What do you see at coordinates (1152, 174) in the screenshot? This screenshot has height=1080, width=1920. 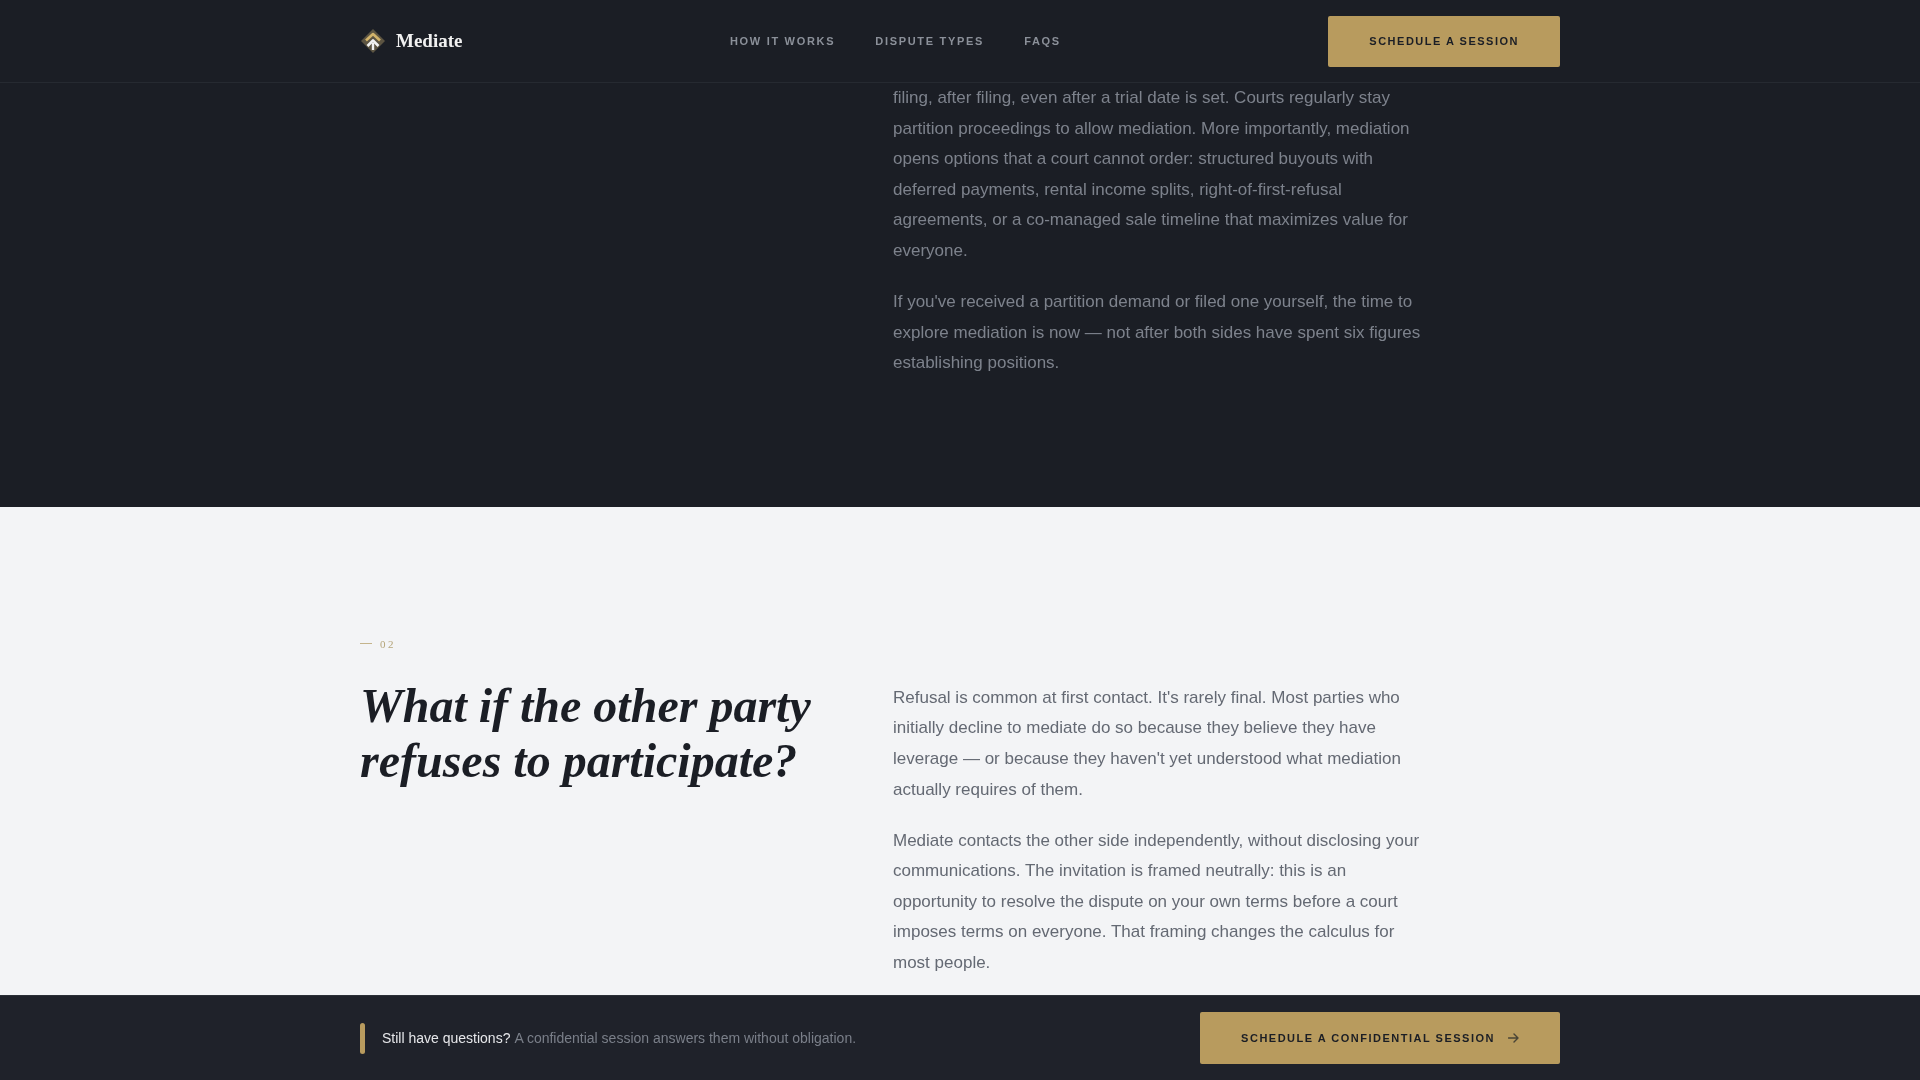 I see `body-paragraph: filing, after filing, even after a trial date is set. Courts regularly stay partition proceedings to allow mediation. More importantly, mediation opens options that a court cannot order: structured buyouts with deferred payments, rental income splits, right-of-first-refusal agreements, or a co-managed sale timeline that maximizes value for everyone.` at bounding box center [1152, 174].